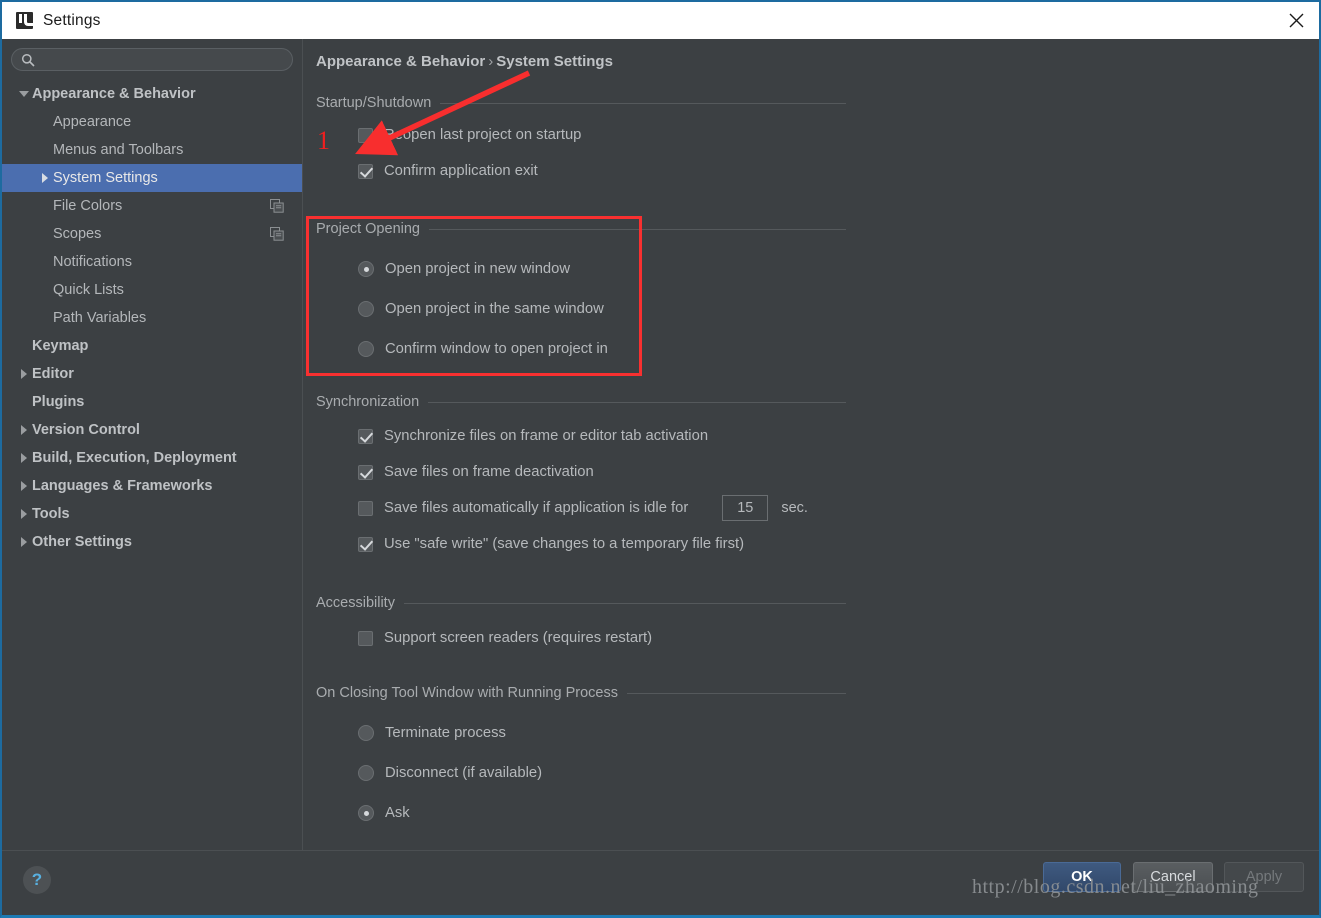 The image size is (1321, 918). Describe the element at coordinates (152, 318) in the screenshot. I see `sidebar-item-path-variables: Path Variables` at that location.